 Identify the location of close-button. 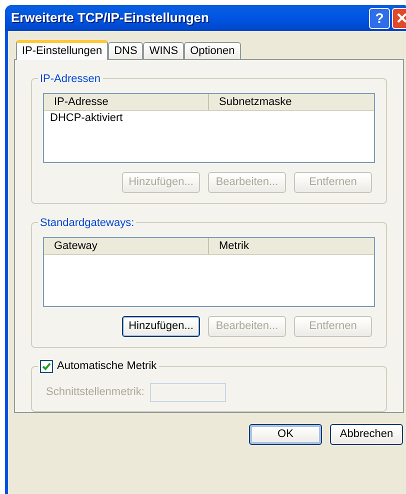
(399, 18).